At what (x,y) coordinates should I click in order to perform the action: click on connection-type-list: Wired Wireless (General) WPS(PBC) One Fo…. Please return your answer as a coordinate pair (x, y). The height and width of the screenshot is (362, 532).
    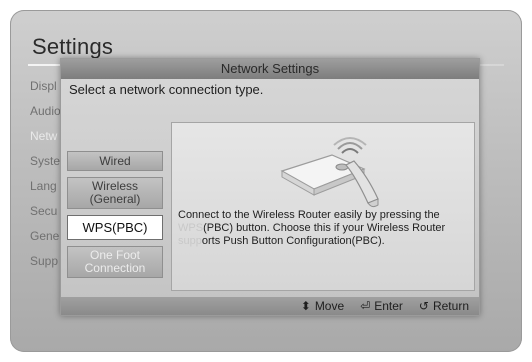
    Looking at the image, I should click on (115, 217).